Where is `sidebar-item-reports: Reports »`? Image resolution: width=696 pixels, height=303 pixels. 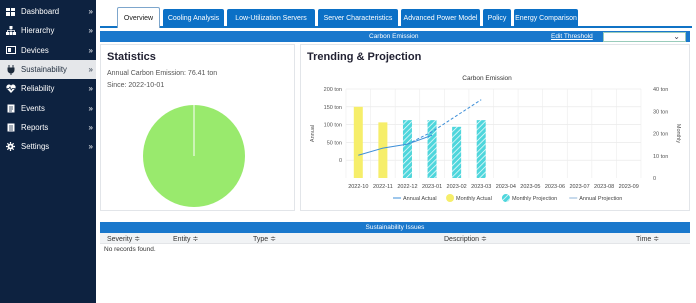 sidebar-item-reports: Reports » is located at coordinates (48, 127).